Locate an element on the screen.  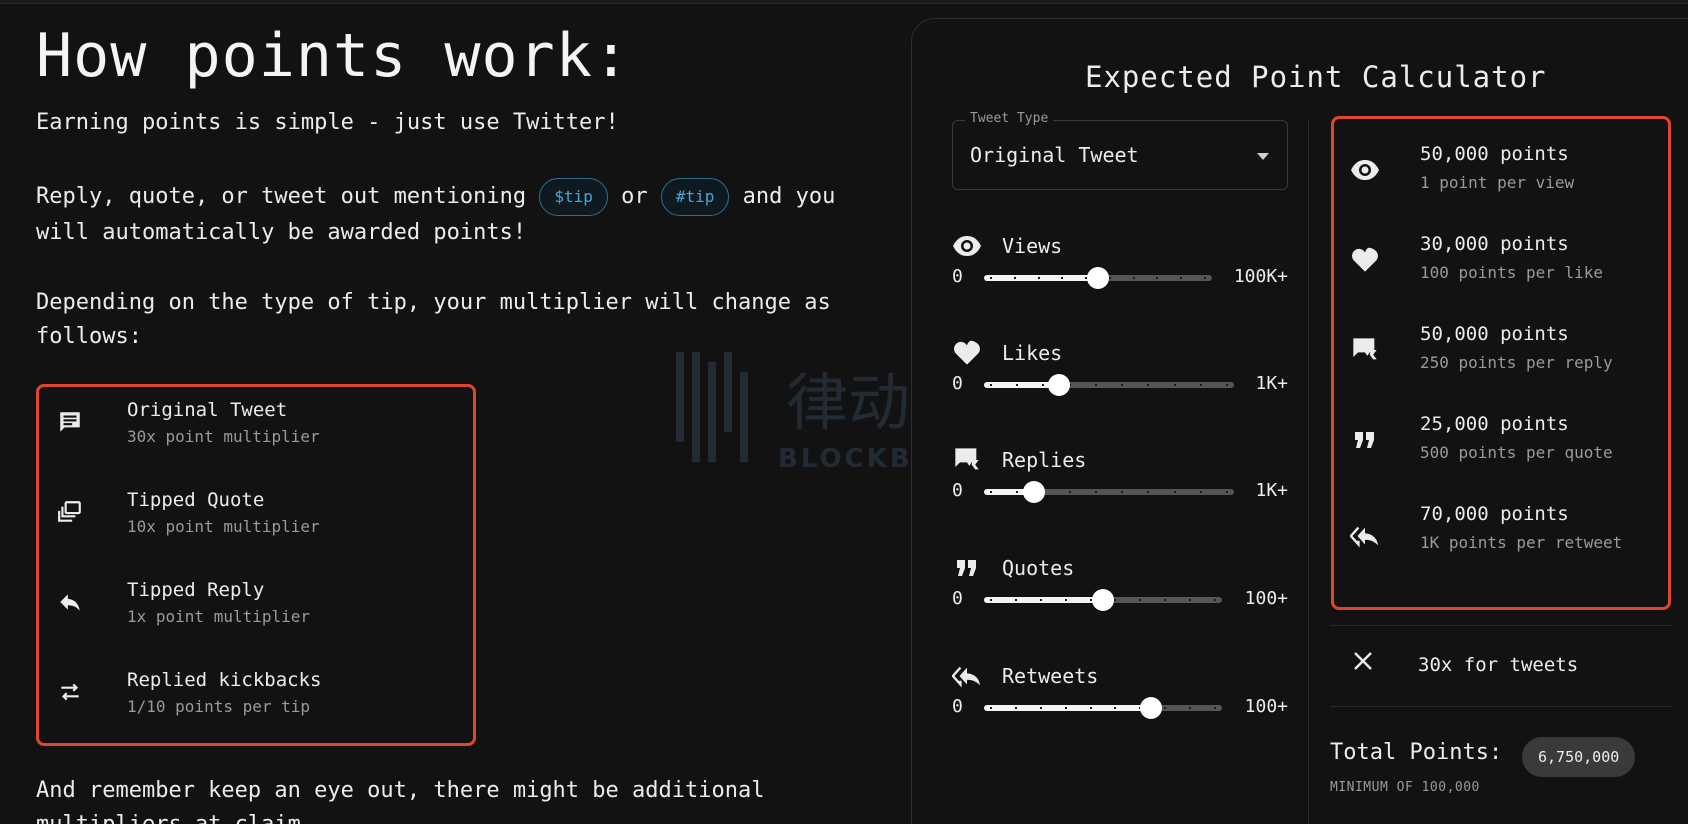
likes-slider is located at coordinates (1109, 385).